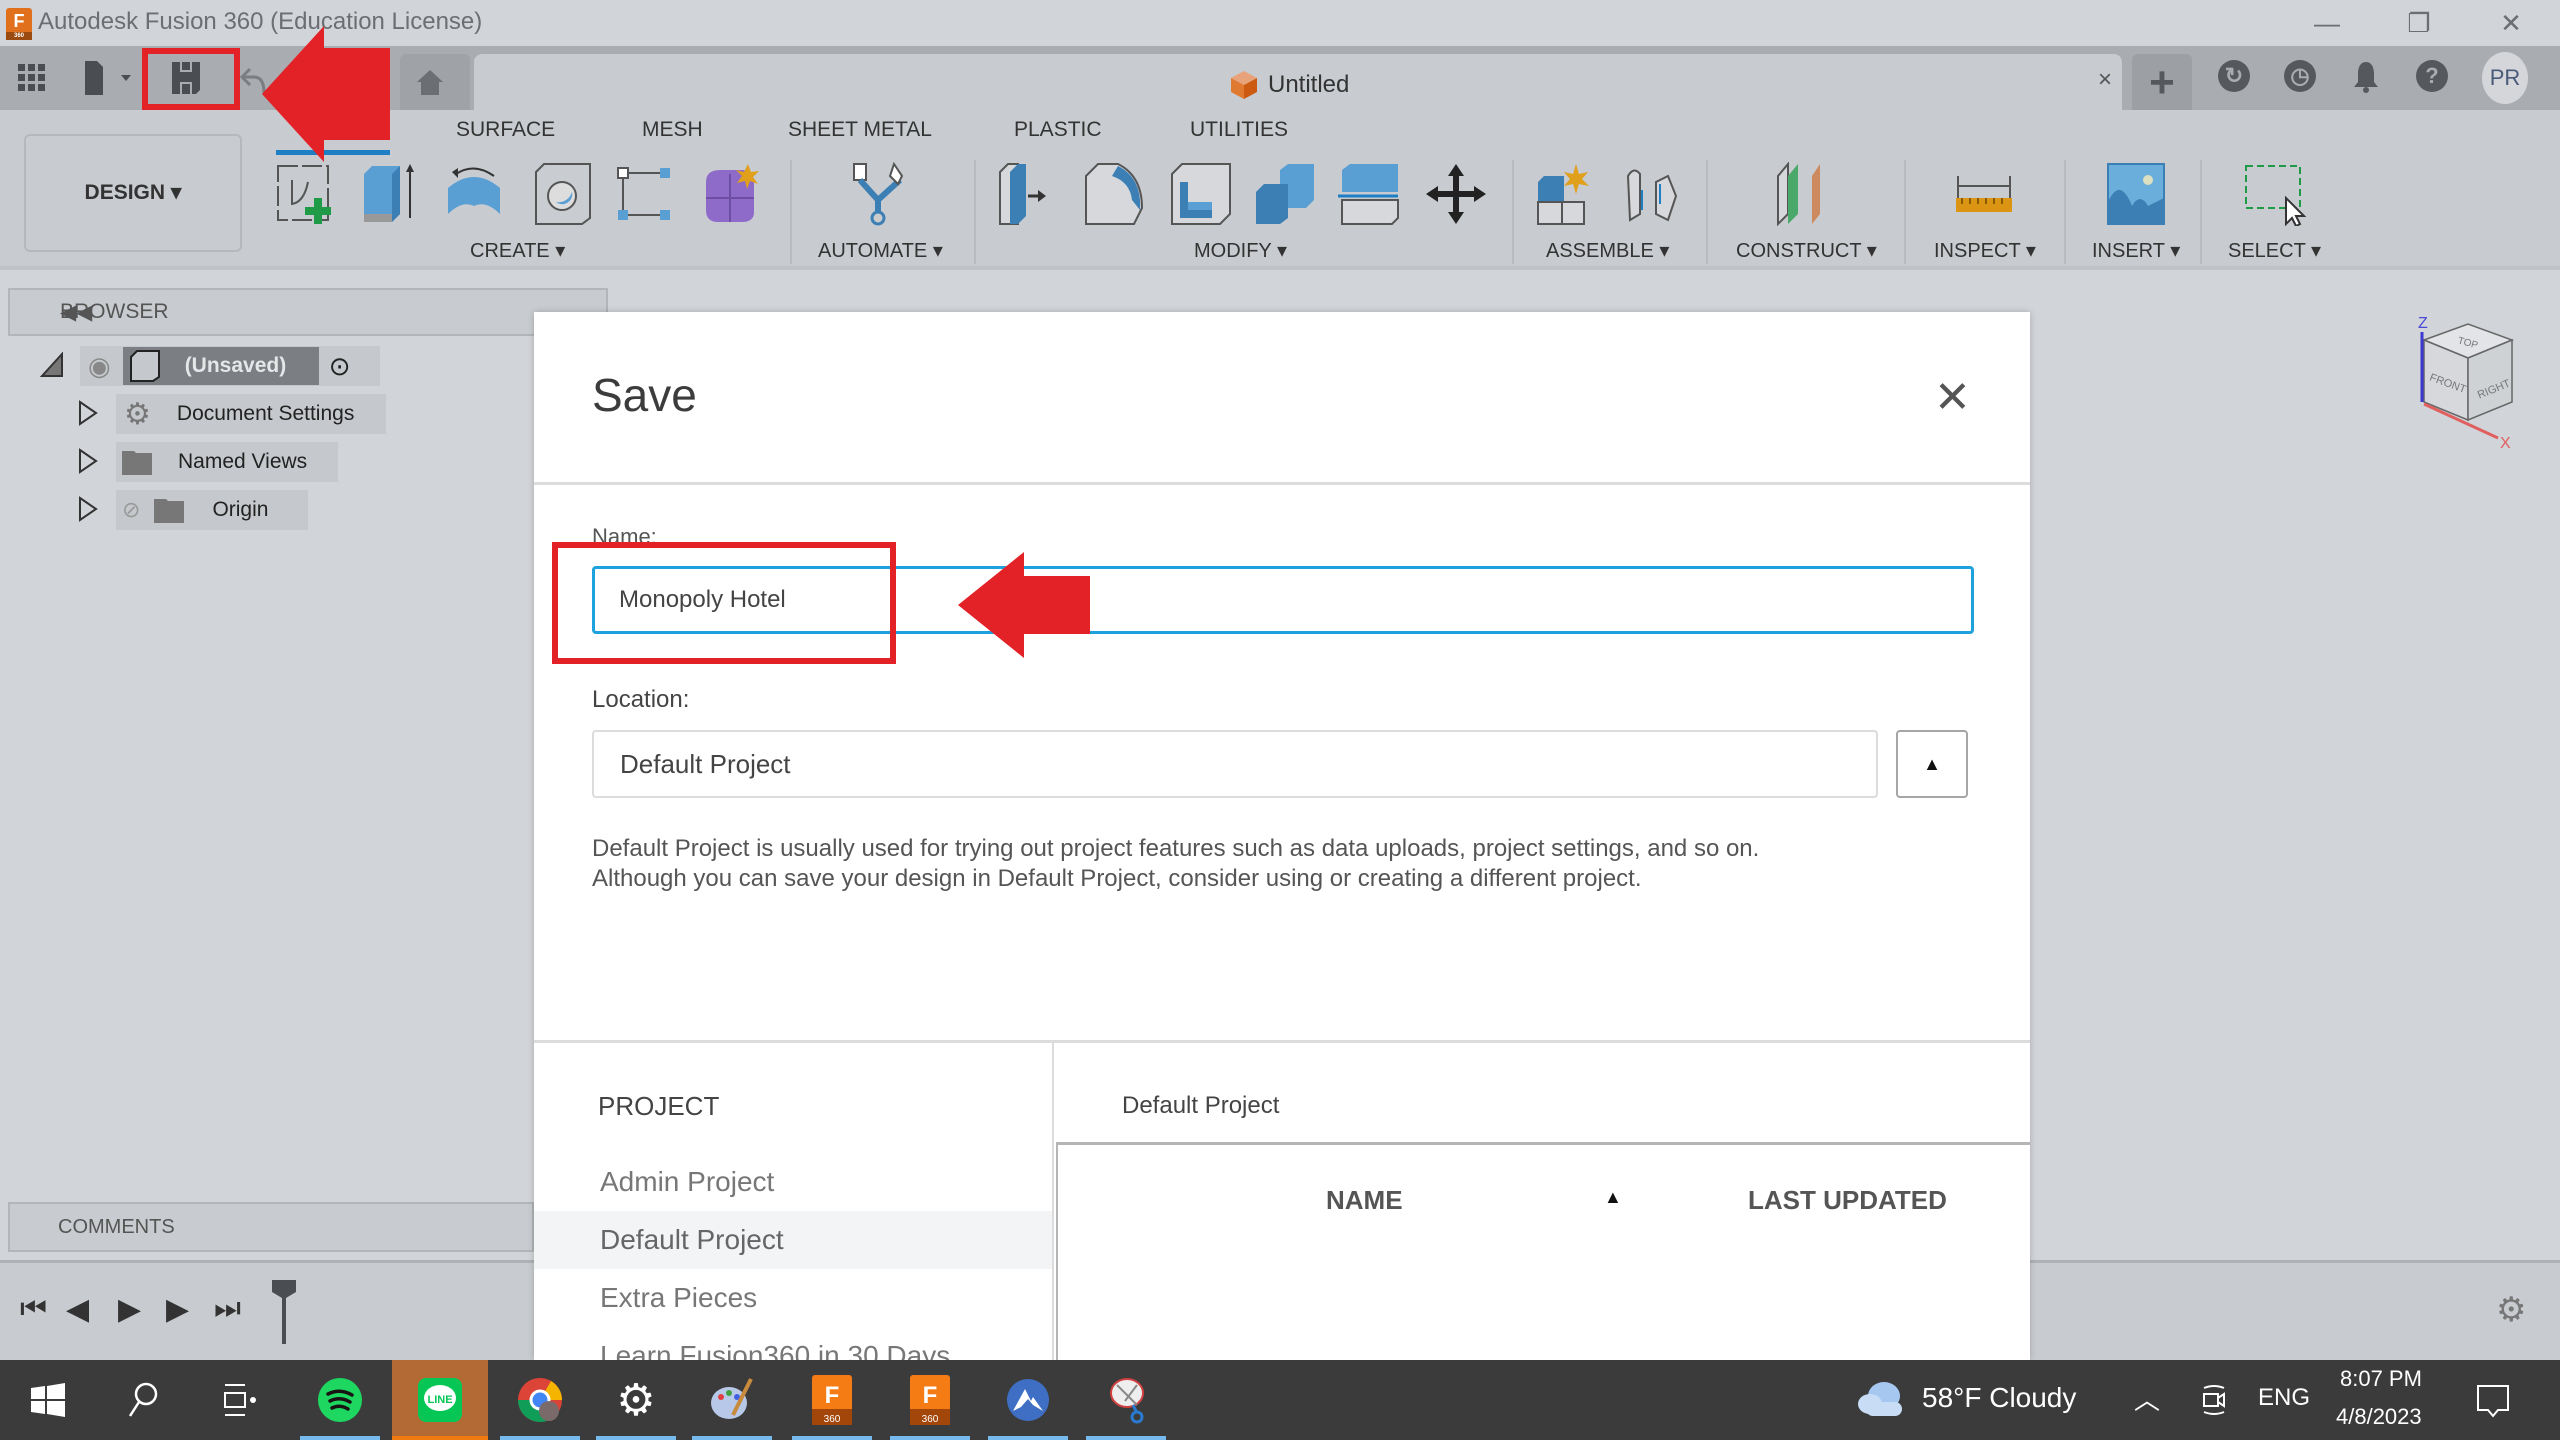  I want to click on clock-date: 4/8/2023, so click(2379, 1417).